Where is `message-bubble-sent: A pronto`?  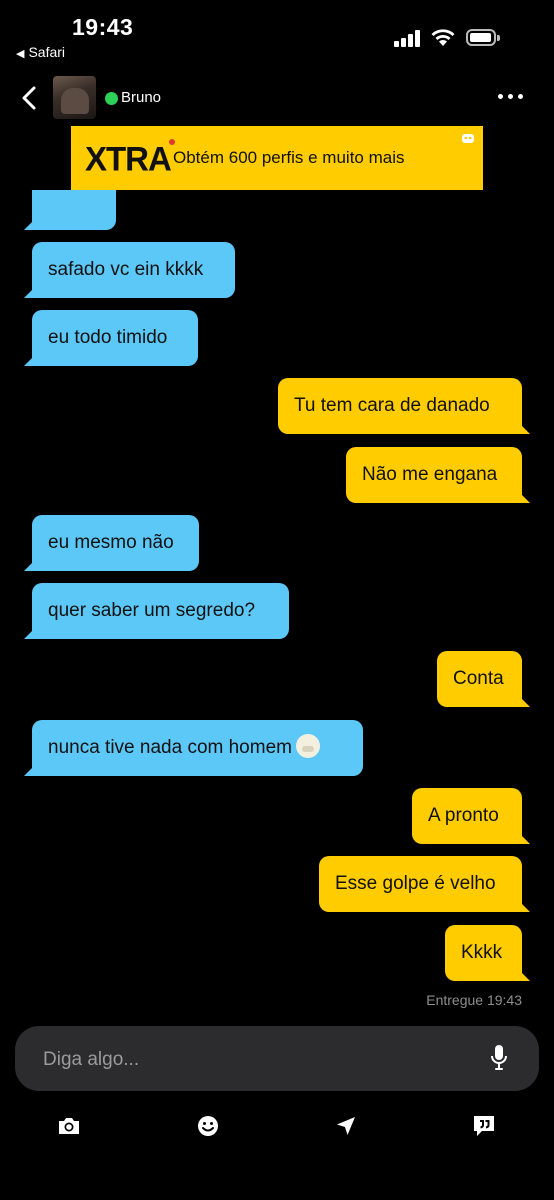 message-bubble-sent: A pronto is located at coordinates (471, 816).